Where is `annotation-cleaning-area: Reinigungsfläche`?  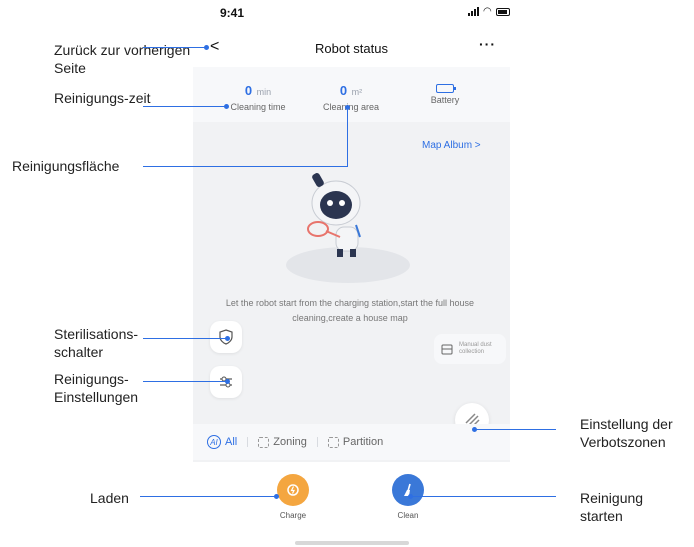 annotation-cleaning-area: Reinigungsfläche is located at coordinates (66, 166).